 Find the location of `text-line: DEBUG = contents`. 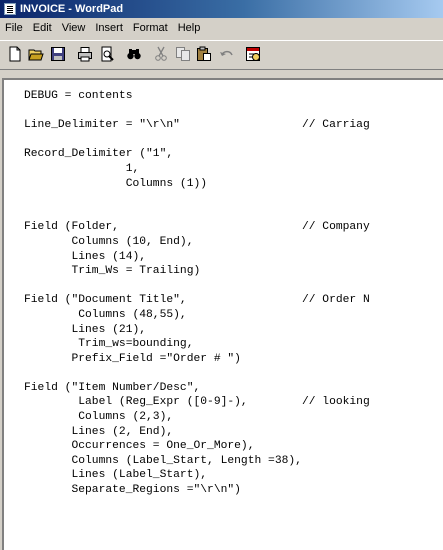

text-line: DEBUG = contents is located at coordinates (78, 96).